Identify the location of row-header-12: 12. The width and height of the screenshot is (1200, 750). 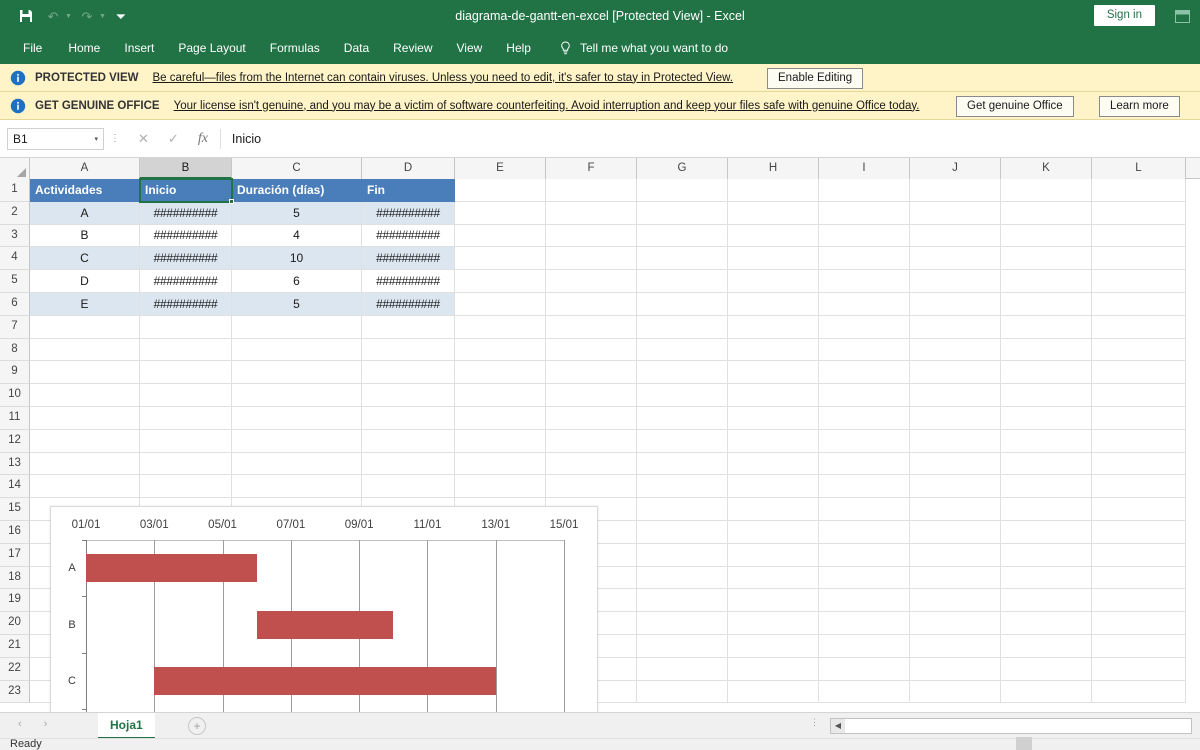
(15, 441).